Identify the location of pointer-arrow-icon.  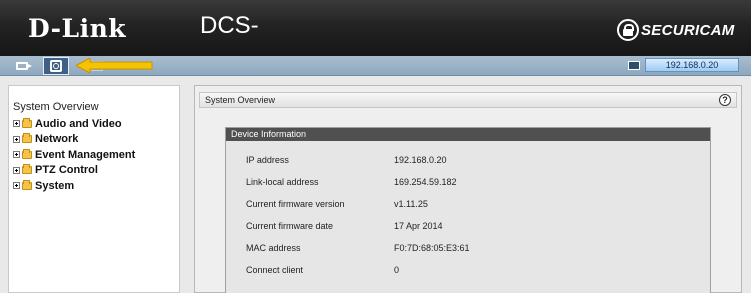
(114, 65).